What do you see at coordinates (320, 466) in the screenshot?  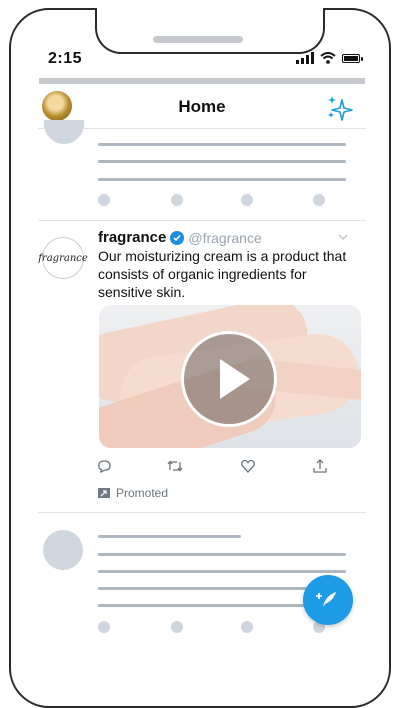 I see `share-icon` at bounding box center [320, 466].